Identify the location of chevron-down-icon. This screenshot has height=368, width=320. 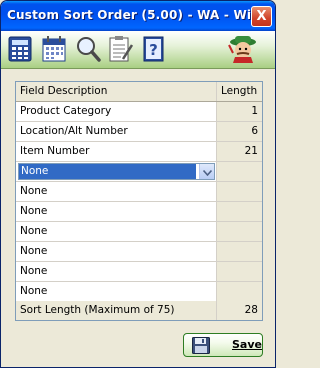
(206, 171).